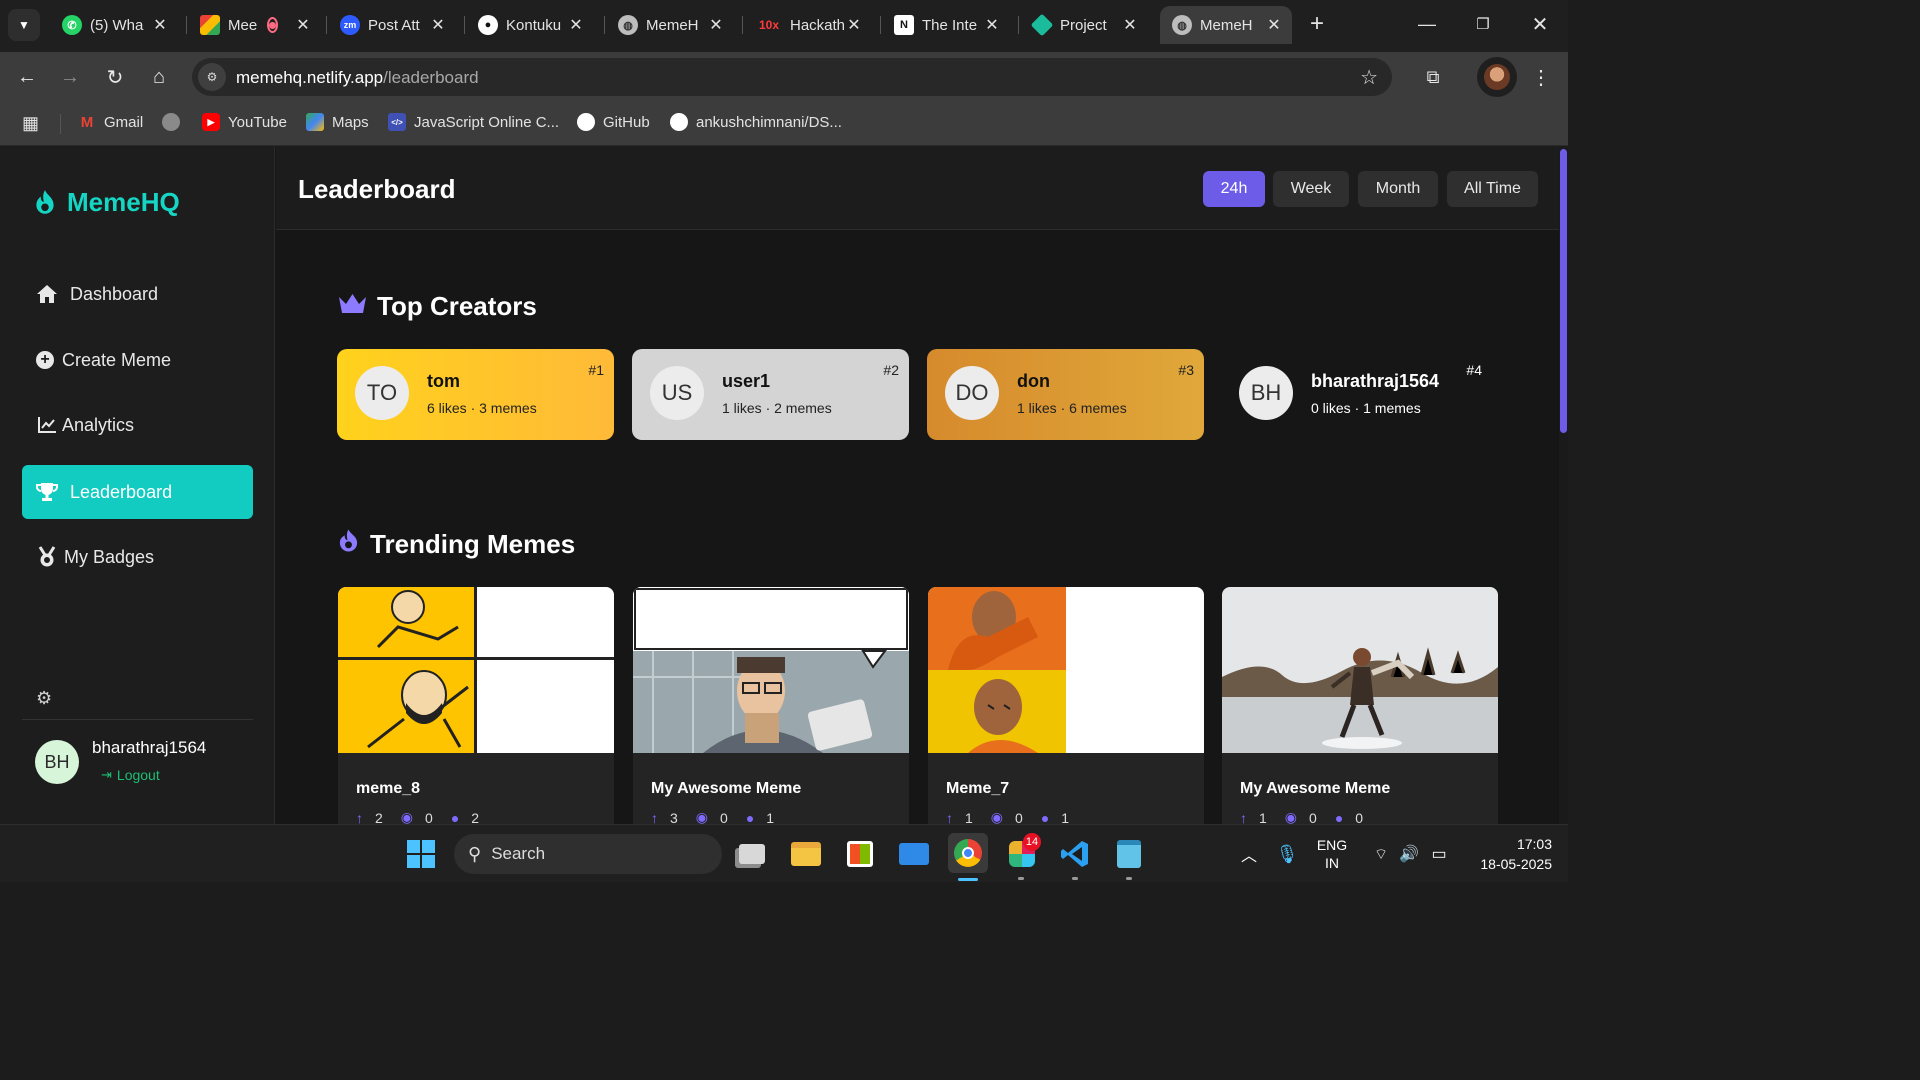  I want to click on bookmark-star-icon: ☆, so click(1369, 77).